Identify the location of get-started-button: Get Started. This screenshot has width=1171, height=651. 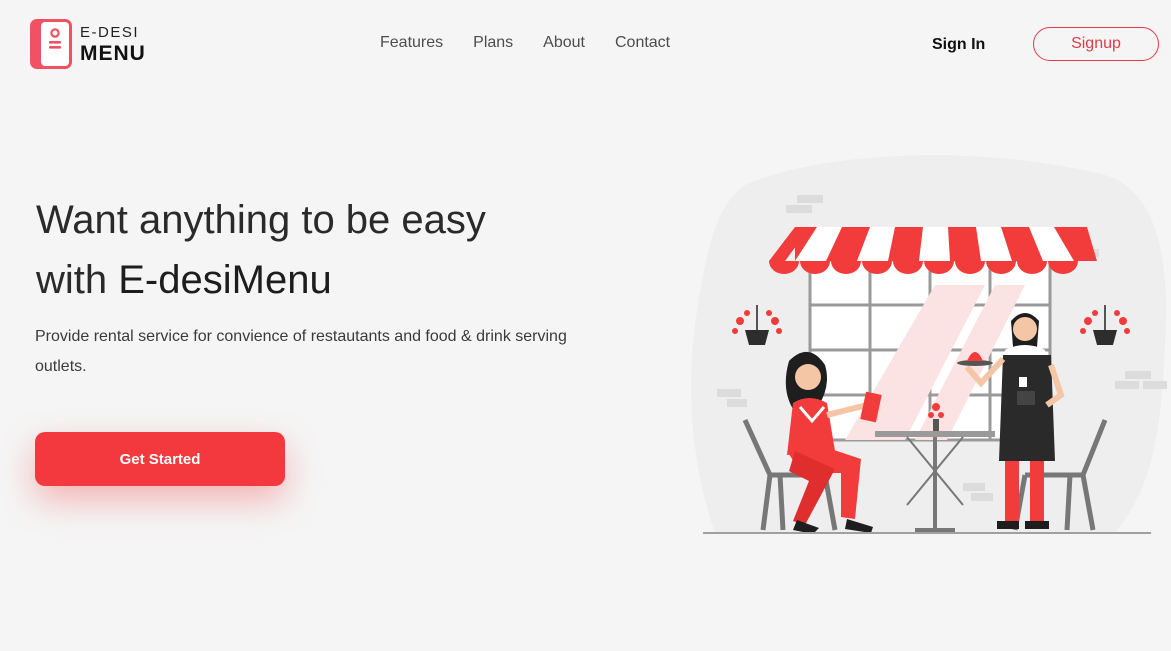
(160, 459).